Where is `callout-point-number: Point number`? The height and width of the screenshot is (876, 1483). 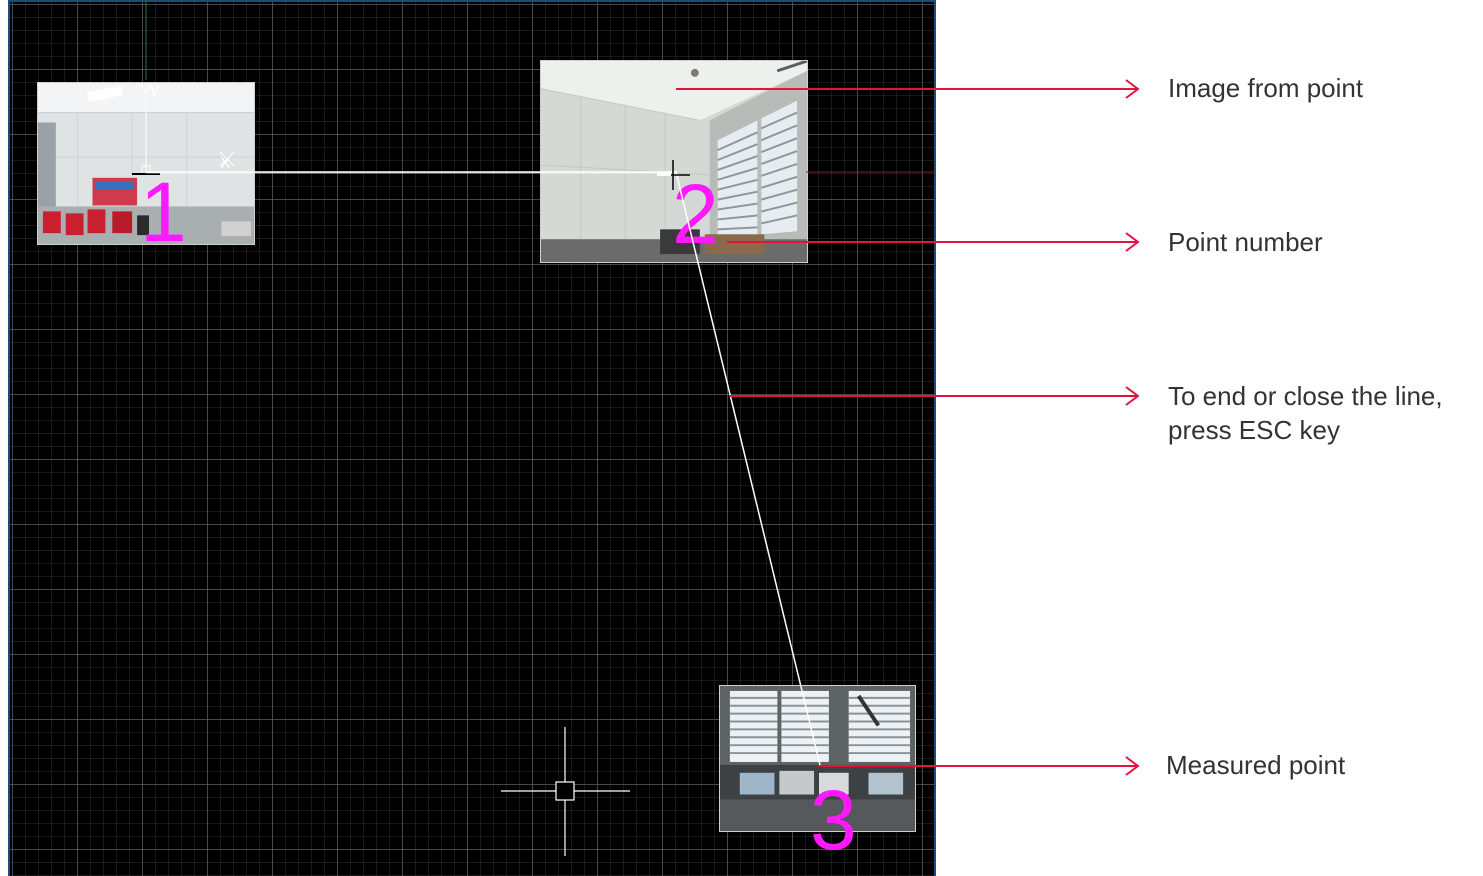
callout-point-number: Point number is located at coordinates (1245, 242).